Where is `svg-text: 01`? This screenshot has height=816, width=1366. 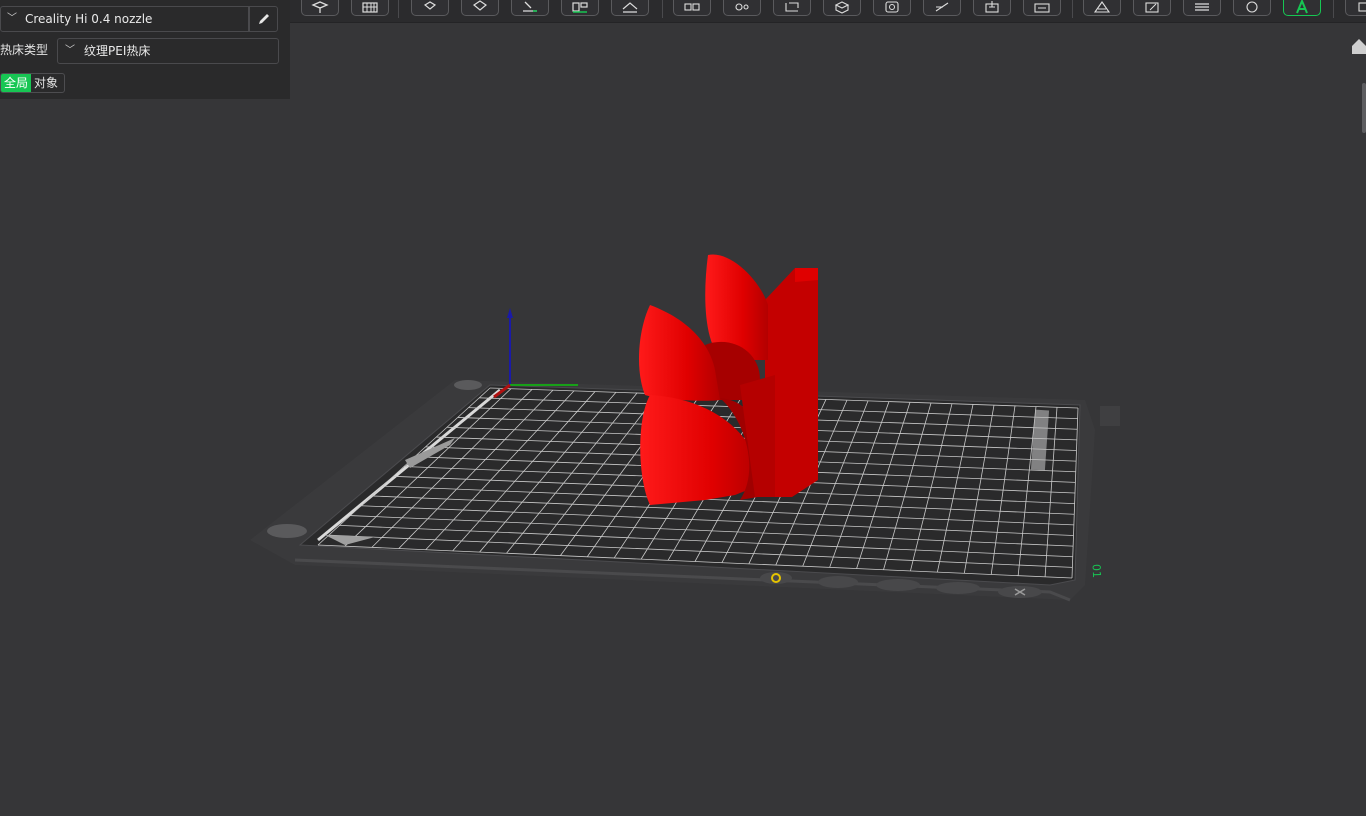 svg-text: 01 is located at coordinates (1096, 571).